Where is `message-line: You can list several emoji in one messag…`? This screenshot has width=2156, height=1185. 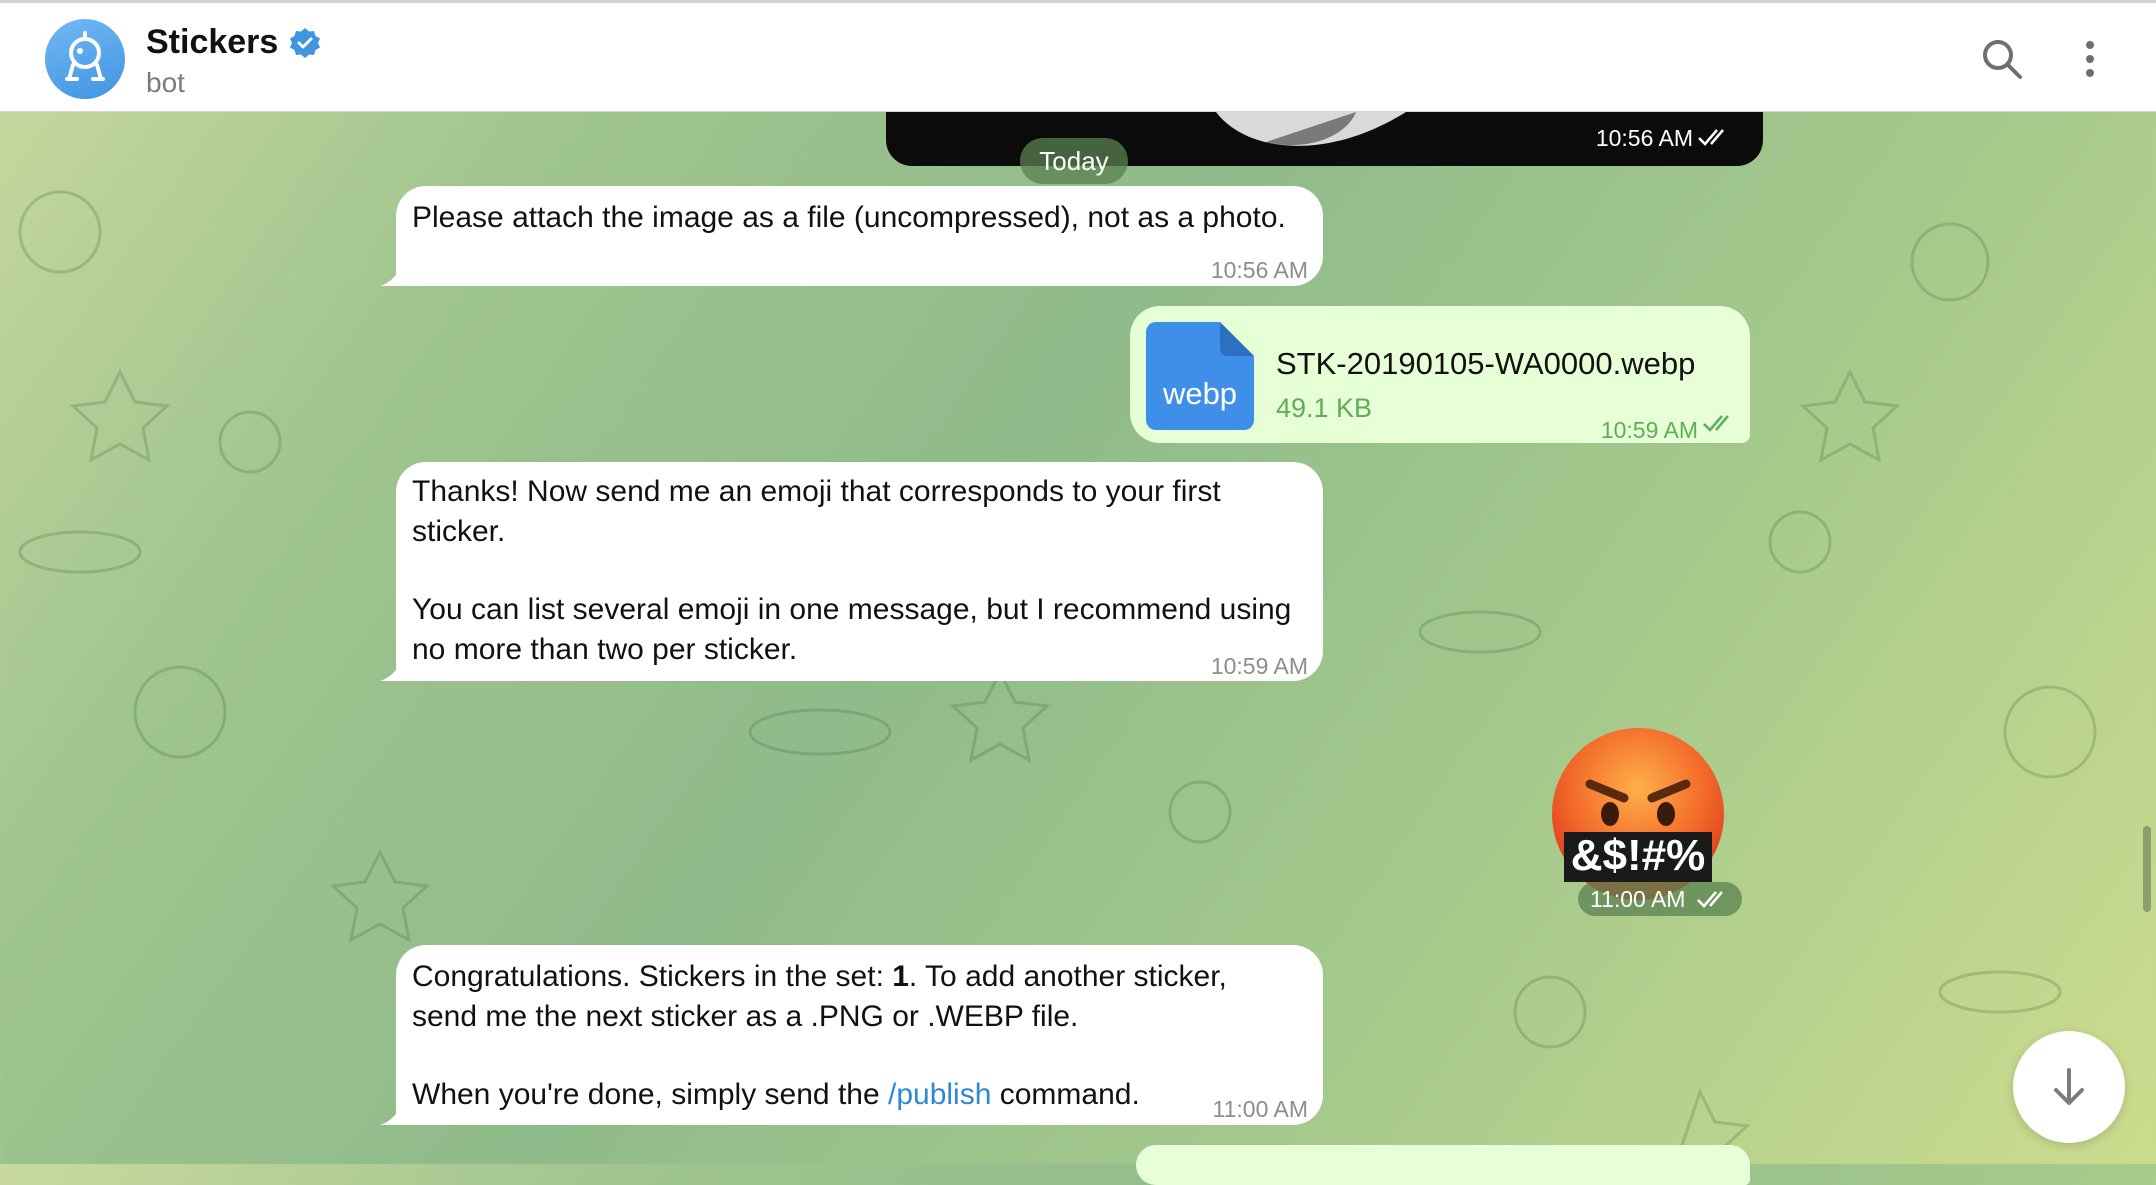
message-line: You can list several emoji in one messag… is located at coordinates (852, 609).